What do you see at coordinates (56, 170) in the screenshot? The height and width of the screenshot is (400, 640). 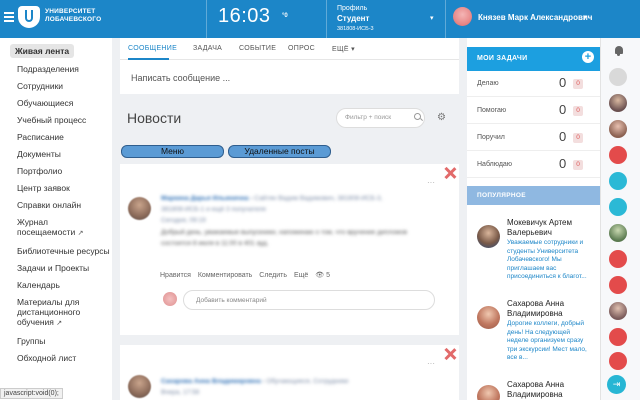 I see `sidebar-item-portfolio: Портфолио` at bounding box center [56, 170].